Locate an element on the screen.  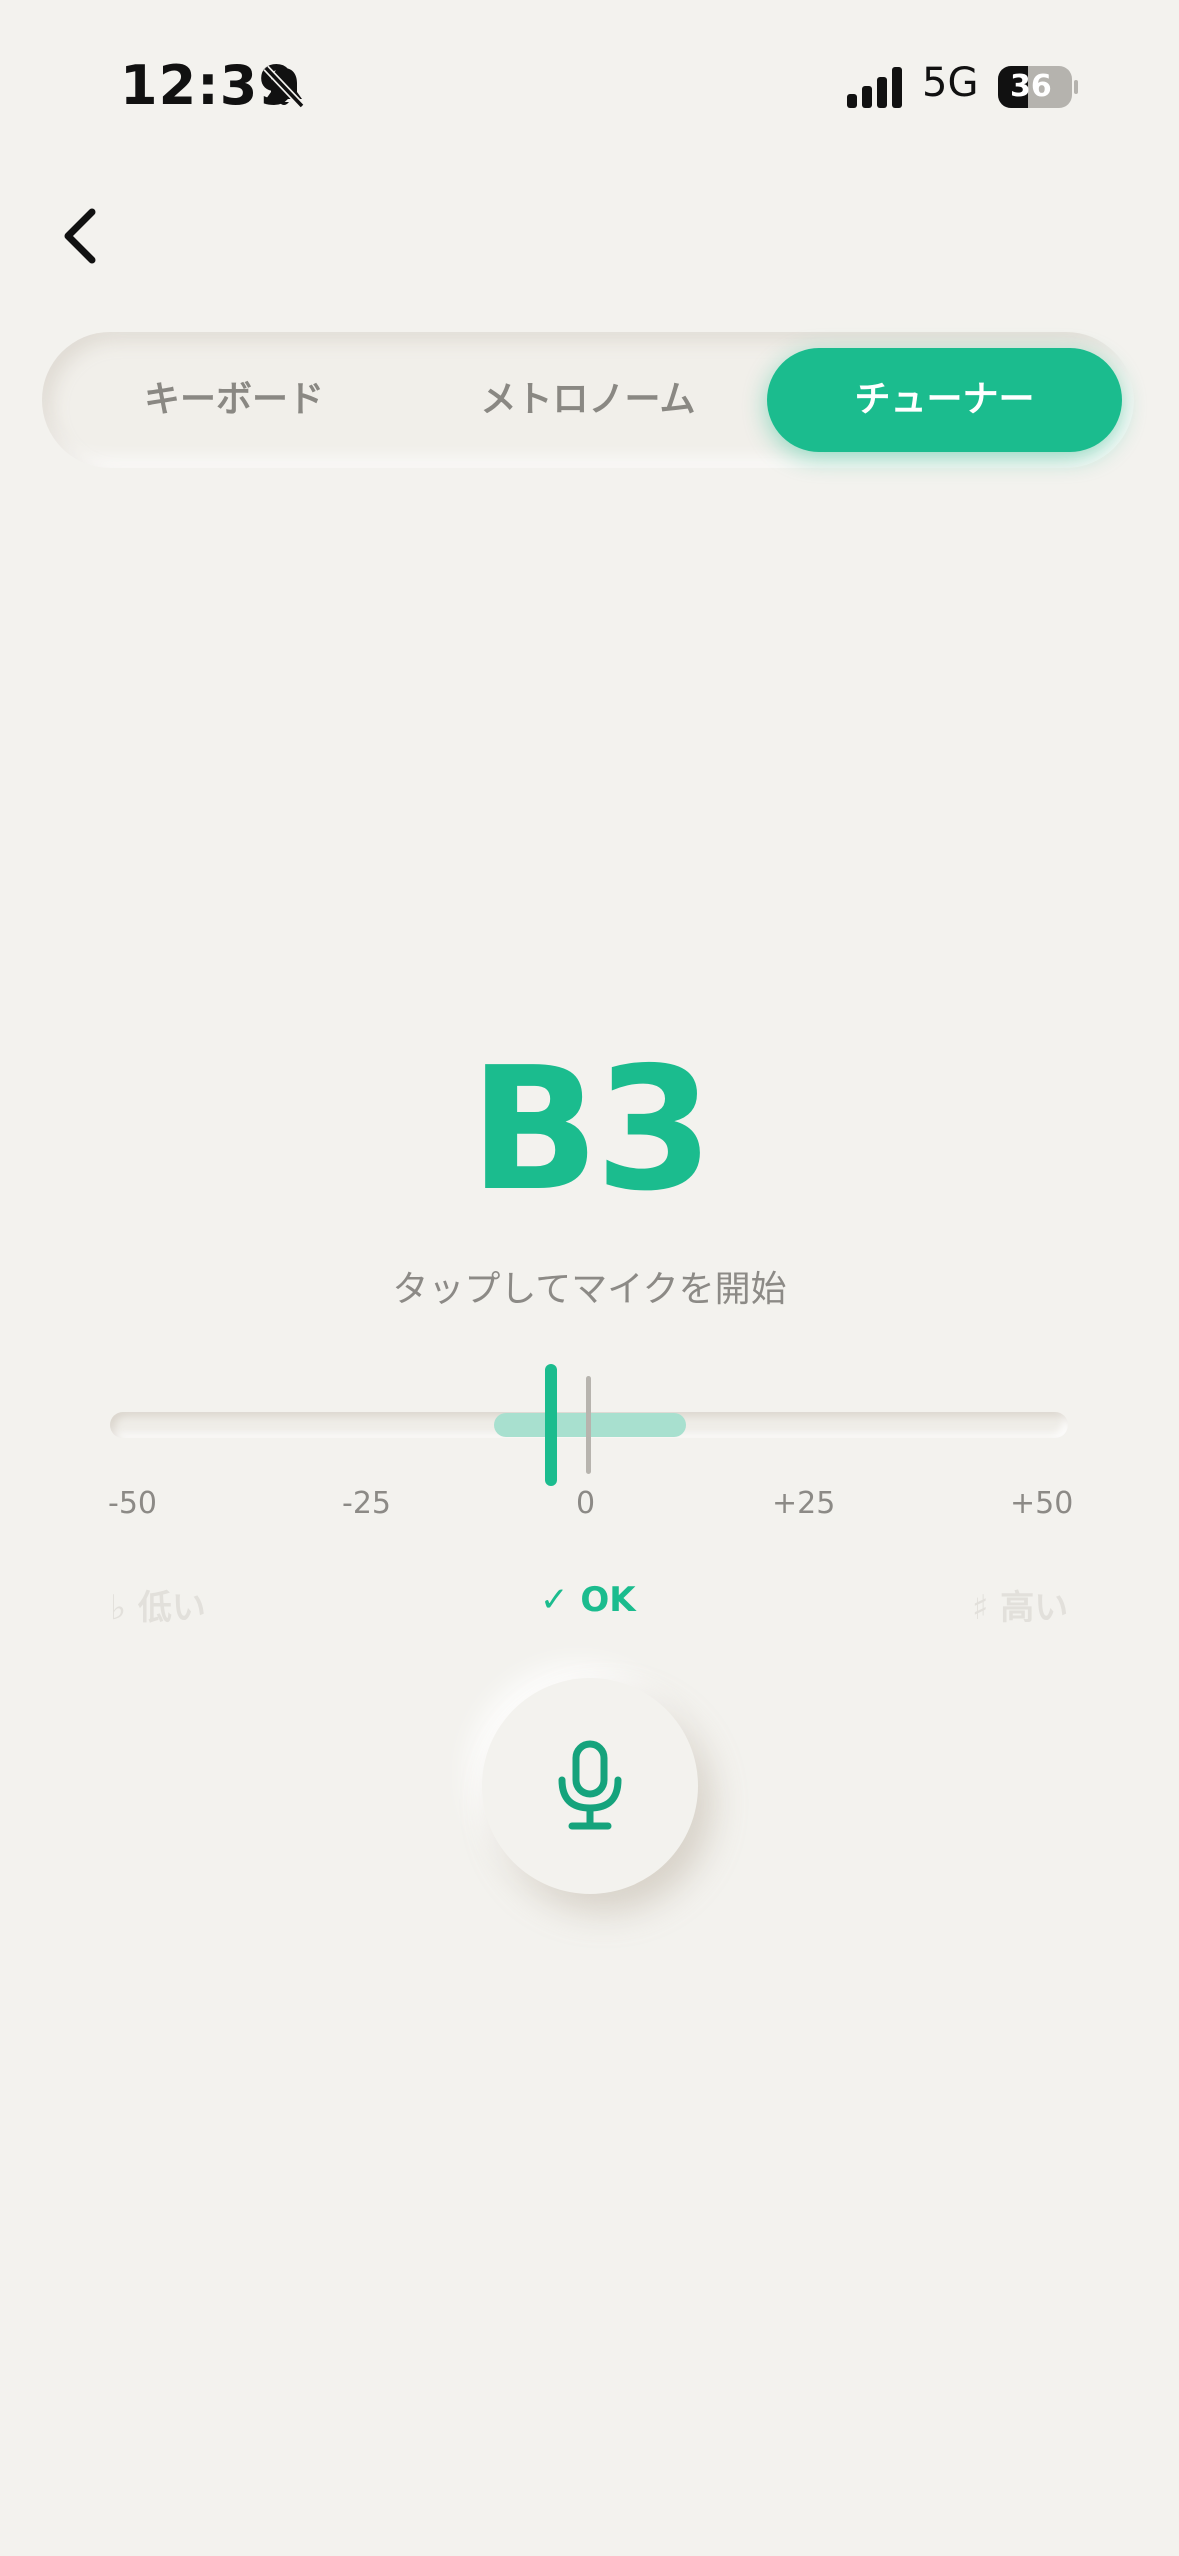
scale-label: -25 is located at coordinates (366, 1503).